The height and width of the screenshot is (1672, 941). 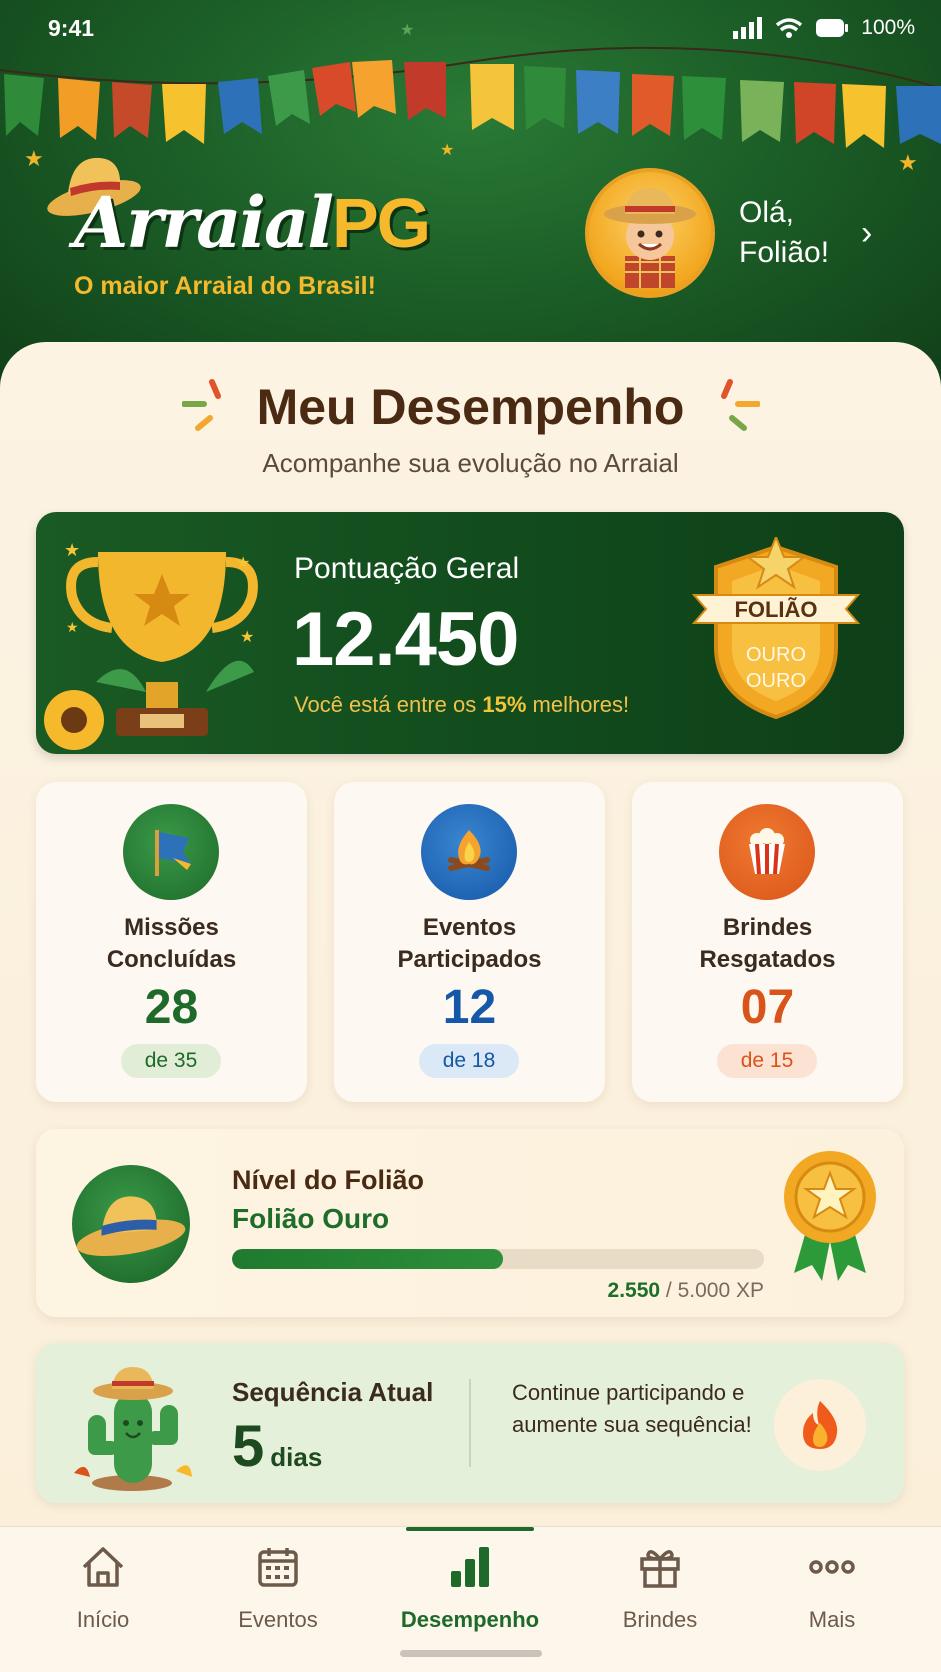 I want to click on stat-value: 12, so click(x=469, y=1007).